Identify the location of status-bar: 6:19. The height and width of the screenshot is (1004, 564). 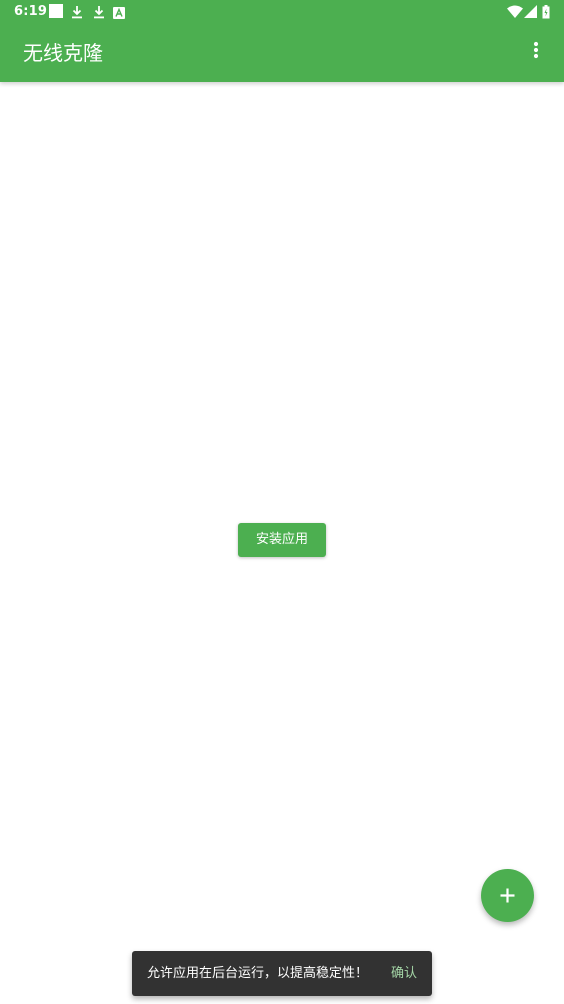
(282, 12).